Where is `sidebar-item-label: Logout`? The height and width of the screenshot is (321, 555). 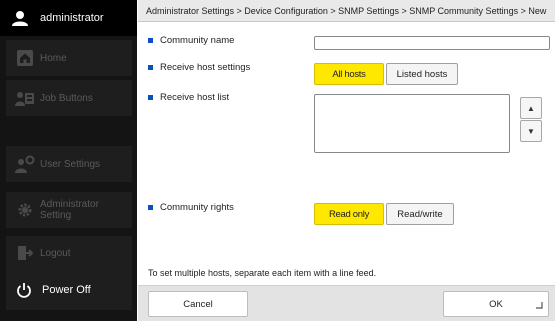 sidebar-item-label: Logout is located at coordinates (55, 253).